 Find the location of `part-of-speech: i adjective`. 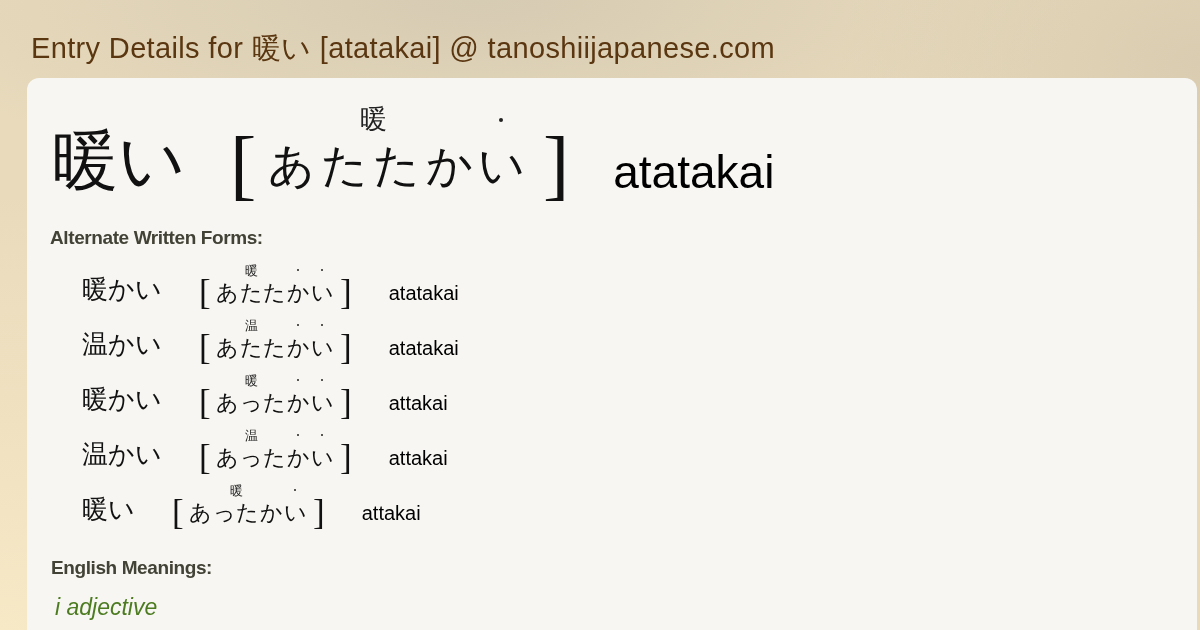

part-of-speech: i adjective is located at coordinates (106, 607).